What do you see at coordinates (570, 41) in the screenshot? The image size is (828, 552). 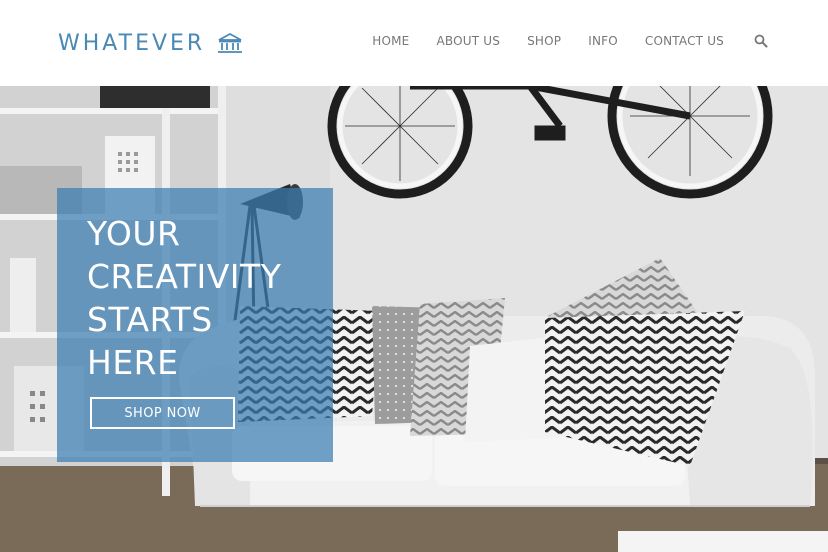 I see `main-nav: HOME ABOUT US SHOP INFO CONTACT US` at bounding box center [570, 41].